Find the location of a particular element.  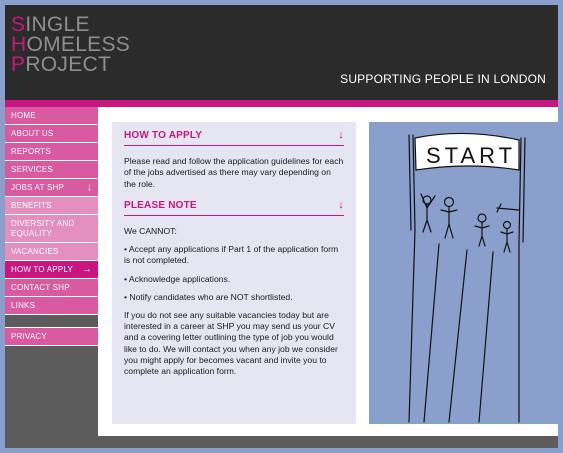

sidebar-item-jobs-at-shp: JOBS AT SHP ↓ is located at coordinates (51, 188).